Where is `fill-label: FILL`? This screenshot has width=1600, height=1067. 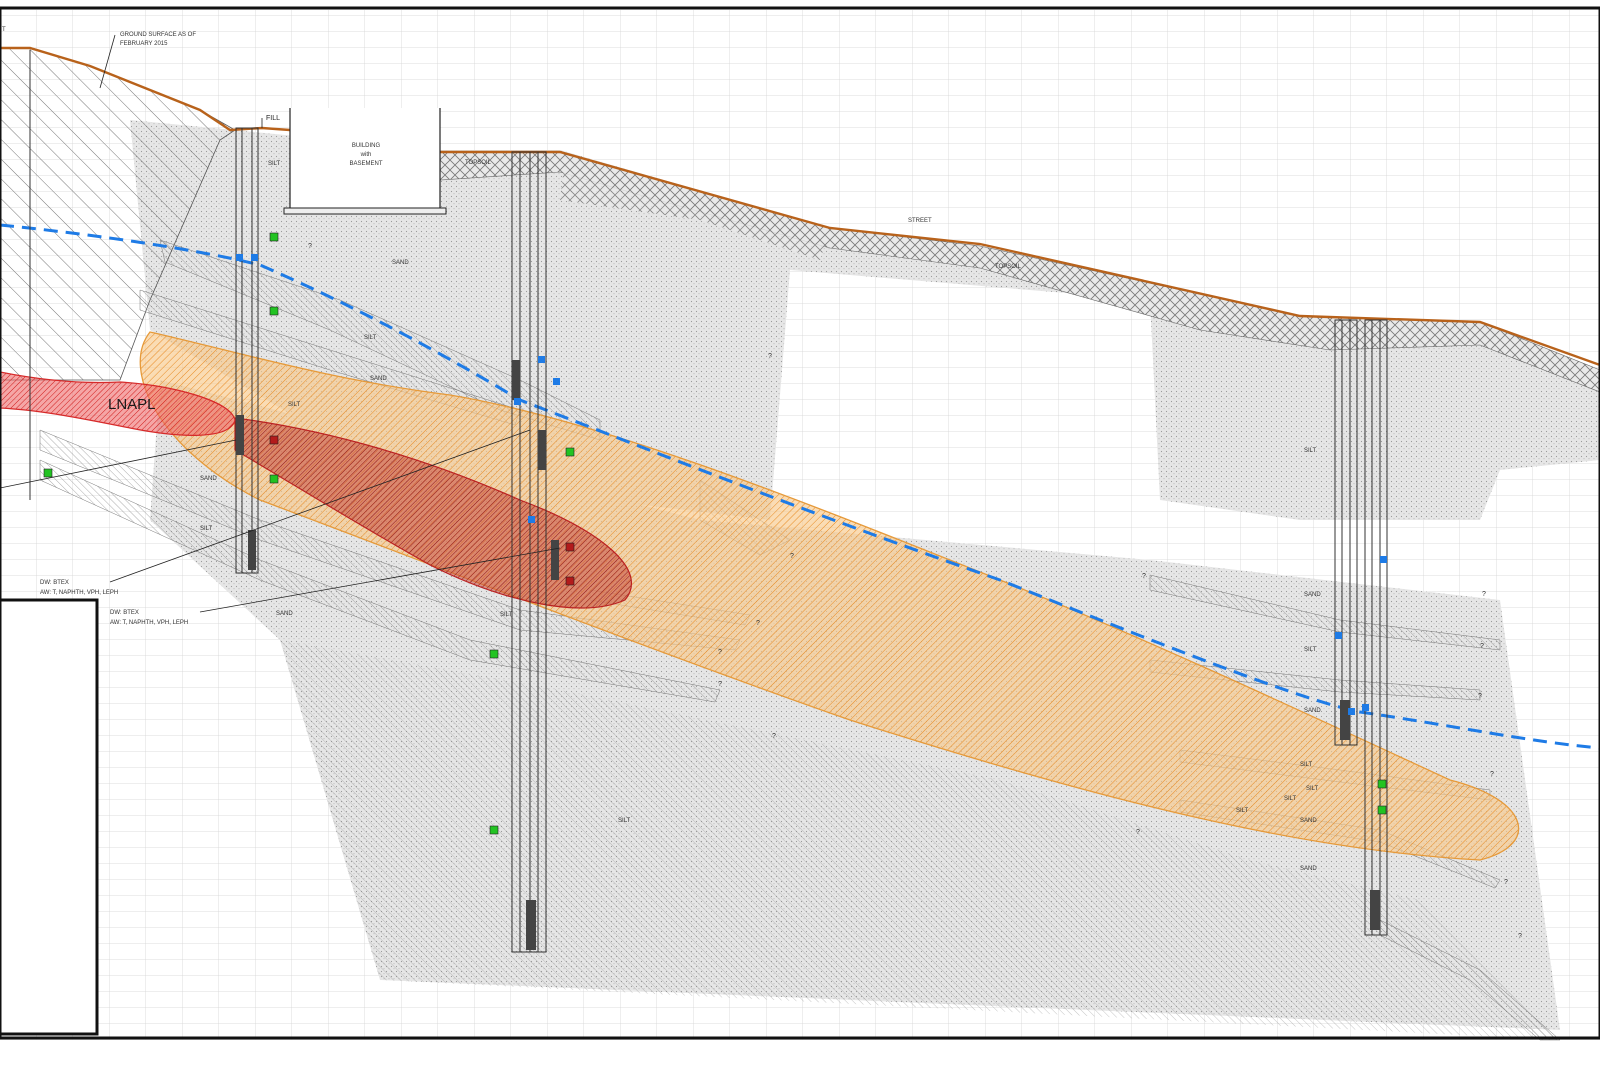 fill-label: FILL is located at coordinates (273, 118).